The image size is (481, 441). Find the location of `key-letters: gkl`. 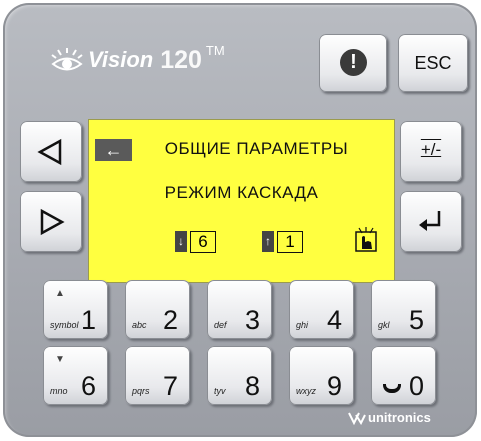

key-letters: gkl is located at coordinates (384, 325).